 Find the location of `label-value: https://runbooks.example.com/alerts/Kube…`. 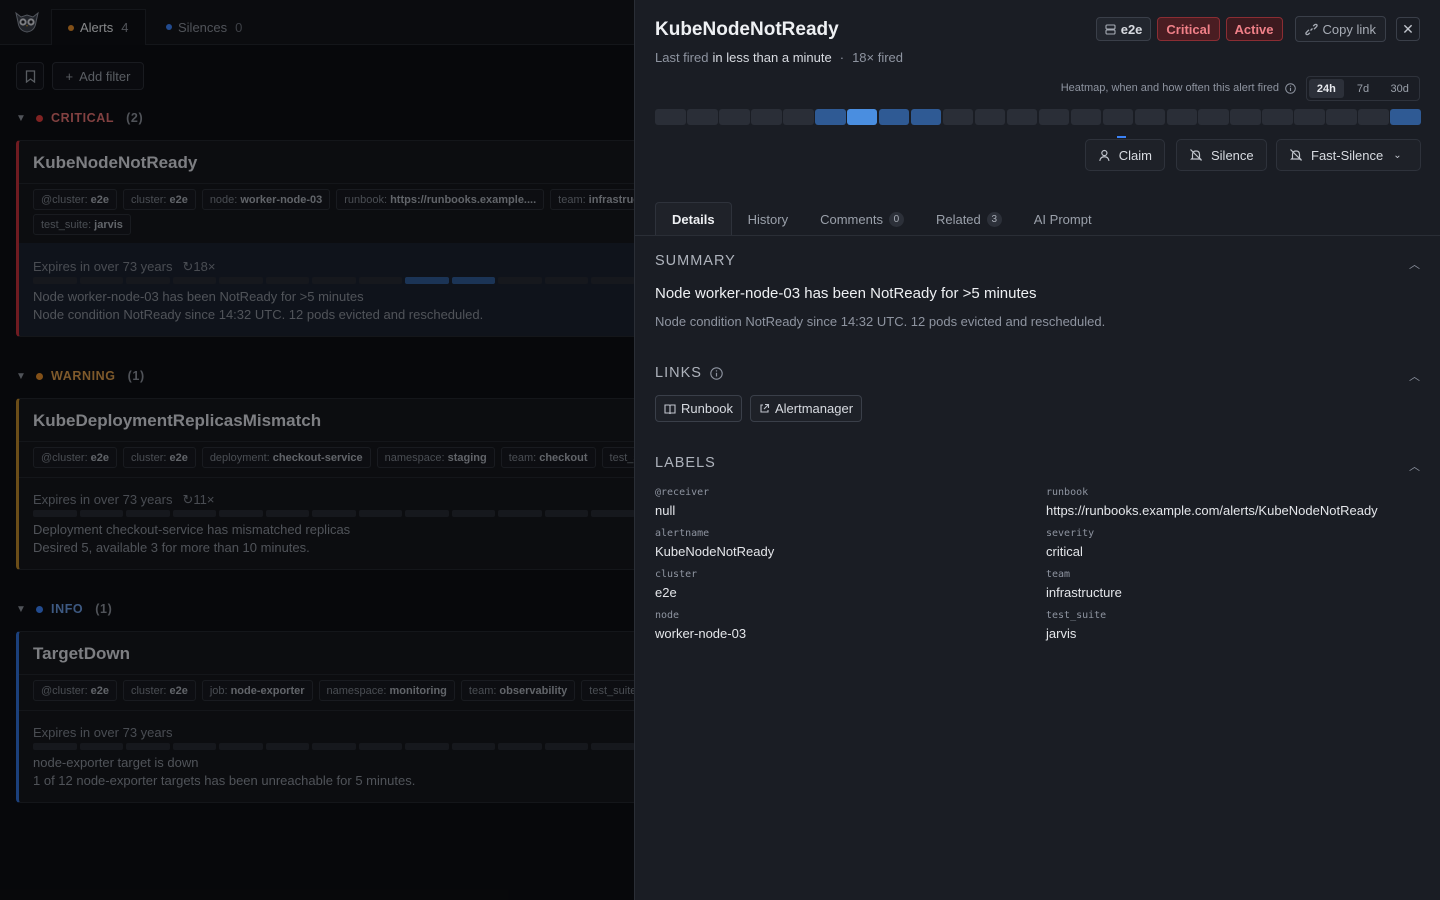

label-value: https://runbooks.example.com/alerts/Kube… is located at coordinates (1212, 510).